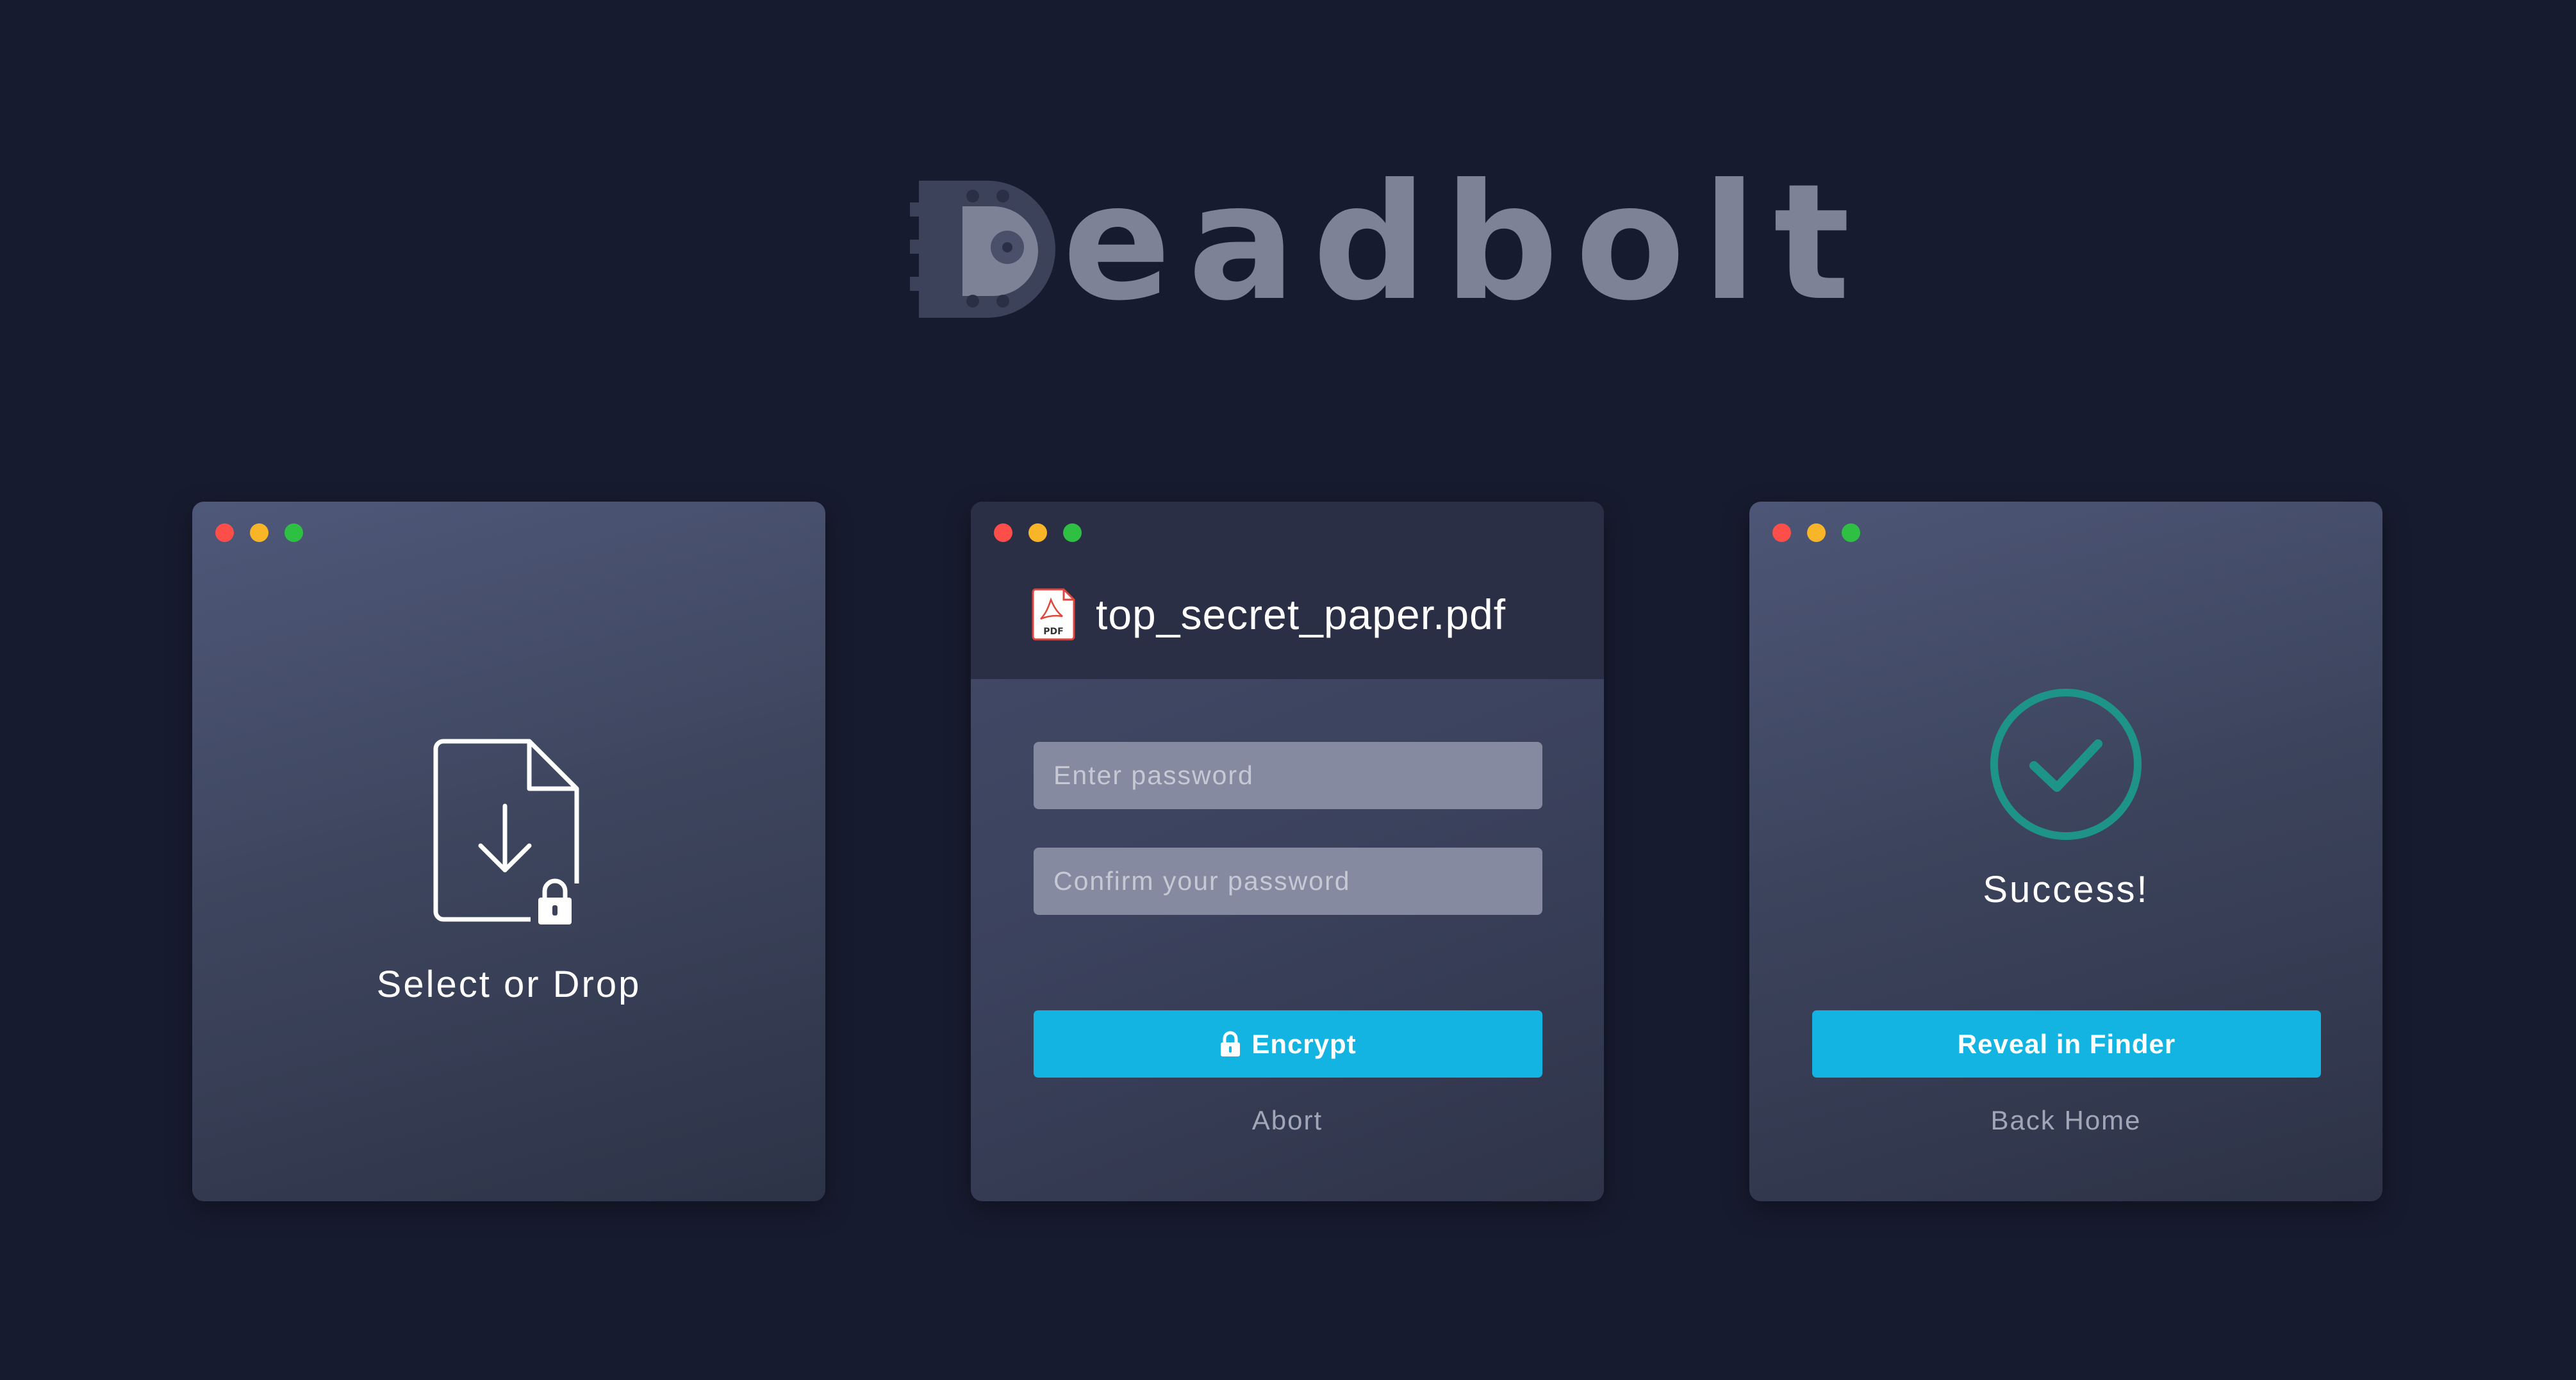 This screenshot has height=1380, width=2576. Describe the element at coordinates (1304, 1043) in the screenshot. I see `encrypt-button-label: Encrypt` at that location.